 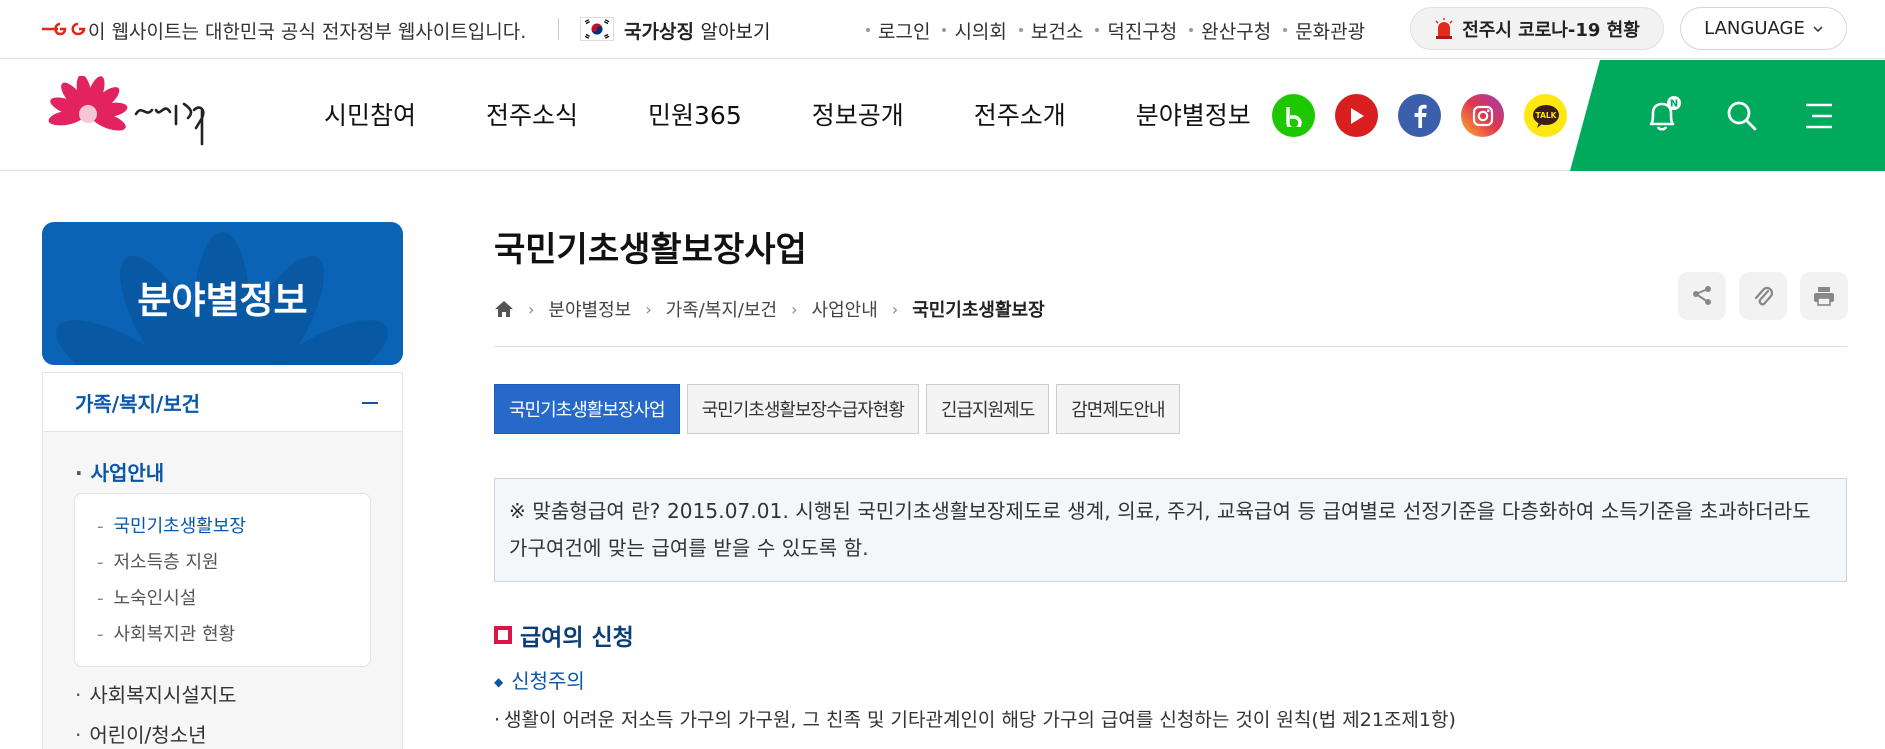 I want to click on sidebar-subitem-low-income: 저소득층 지원, so click(x=158, y=561).